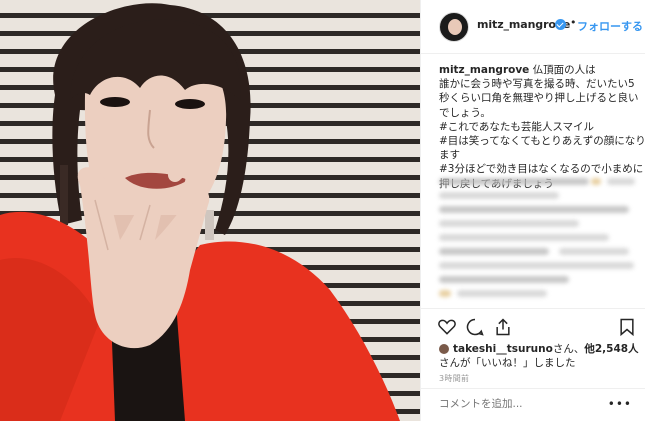  Describe the element at coordinates (539, 98) in the screenshot. I see `caption-line: 秒くらい口角を無理やり押し上げると良い` at that location.